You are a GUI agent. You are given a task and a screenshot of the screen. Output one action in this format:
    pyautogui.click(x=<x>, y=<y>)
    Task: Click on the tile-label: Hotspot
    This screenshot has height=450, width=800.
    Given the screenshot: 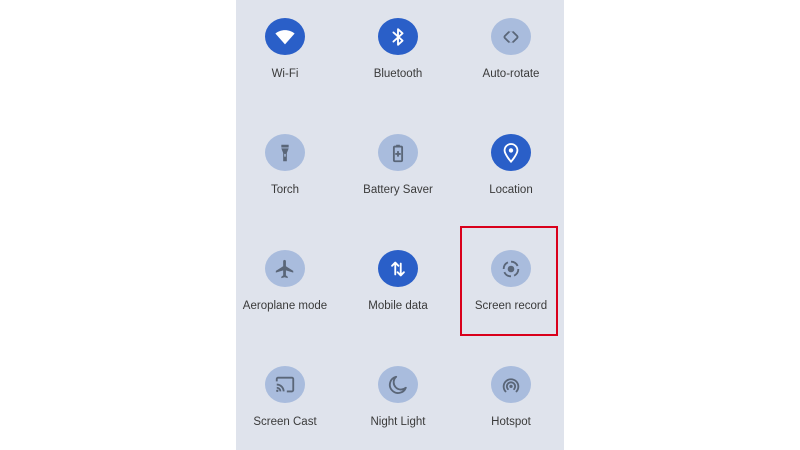 What is the action you would take?
    pyautogui.click(x=511, y=422)
    